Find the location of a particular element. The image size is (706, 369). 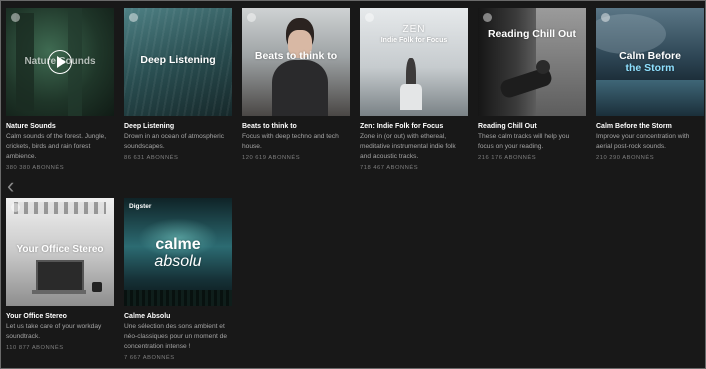

playlist-title: Calme Absolu is located at coordinates (178, 316).